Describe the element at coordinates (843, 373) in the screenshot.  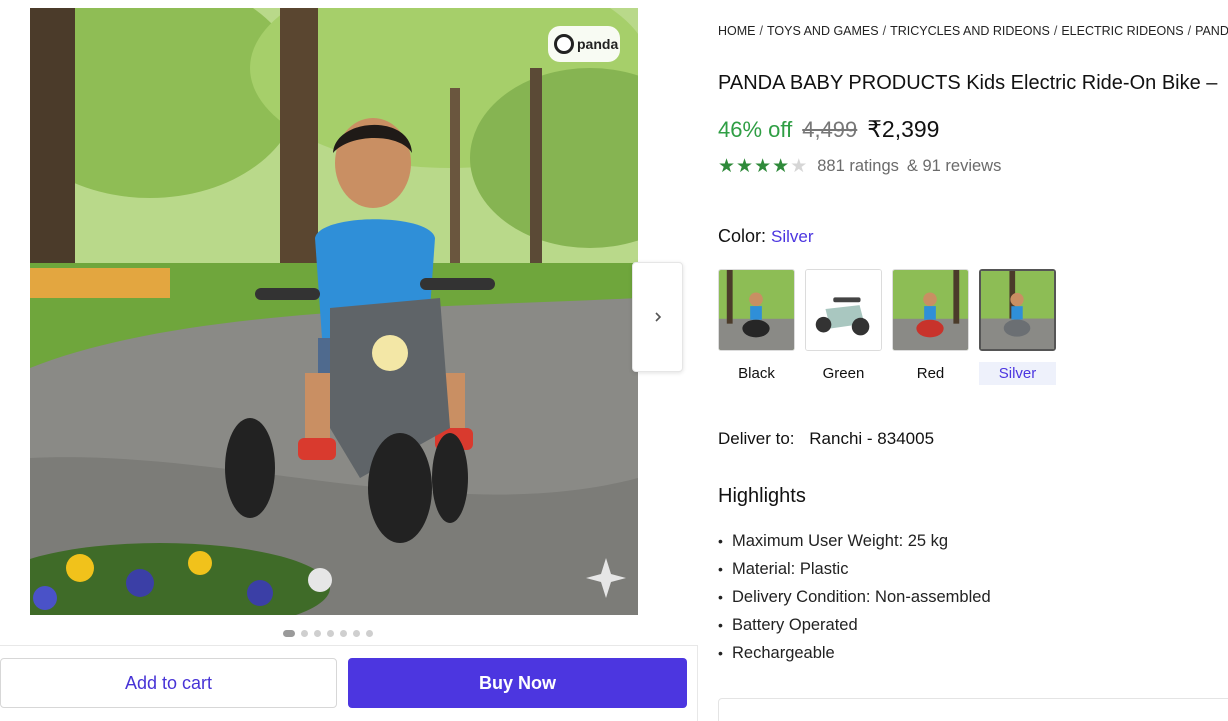
I see `color-option-green: Green` at that location.